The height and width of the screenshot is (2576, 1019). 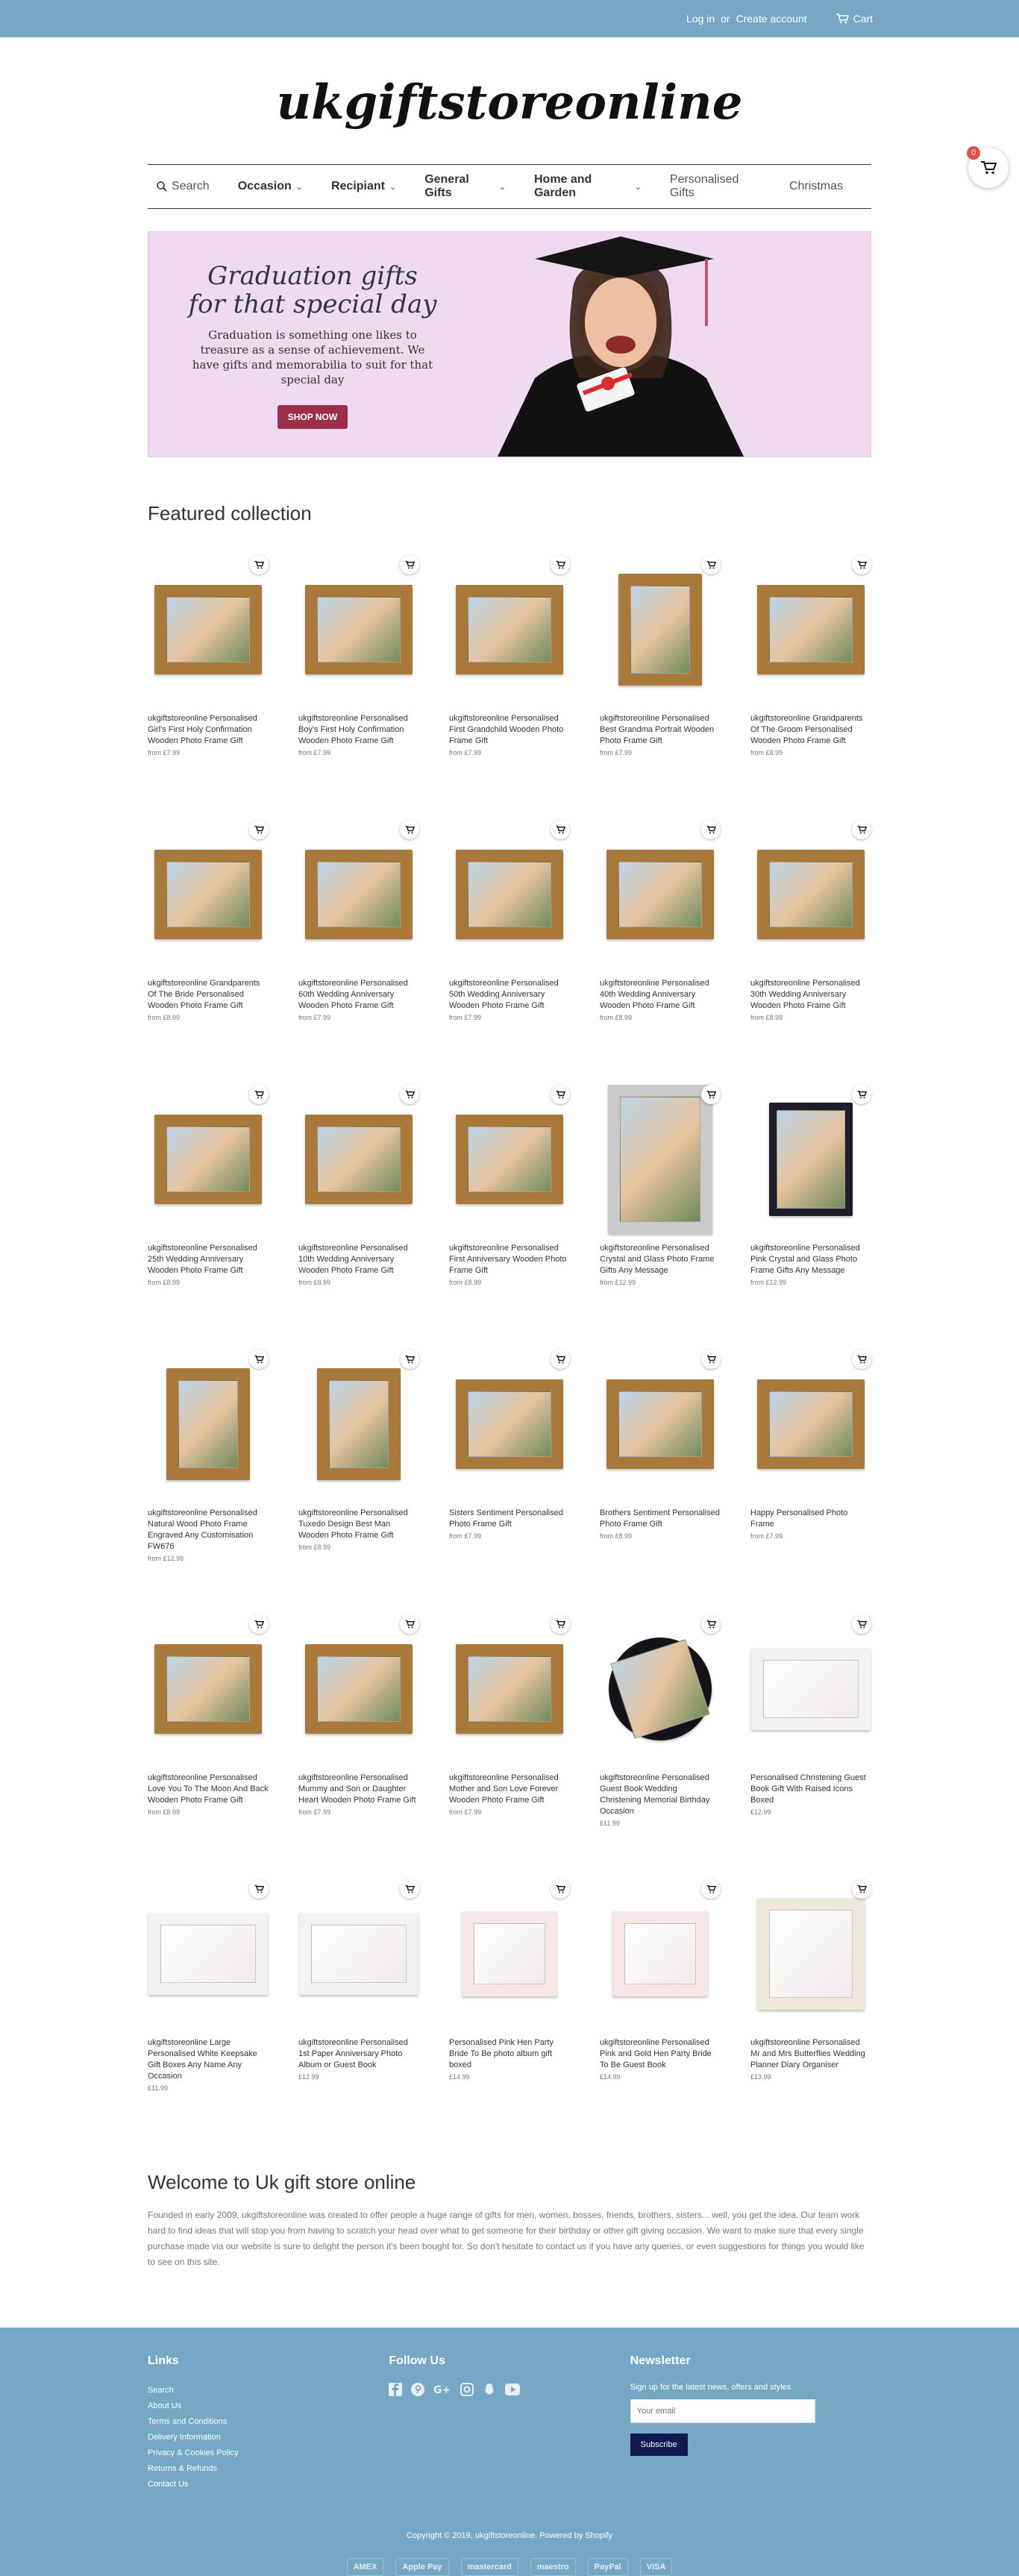 I want to click on nav-item-christmas: Christmas, so click(x=816, y=186).